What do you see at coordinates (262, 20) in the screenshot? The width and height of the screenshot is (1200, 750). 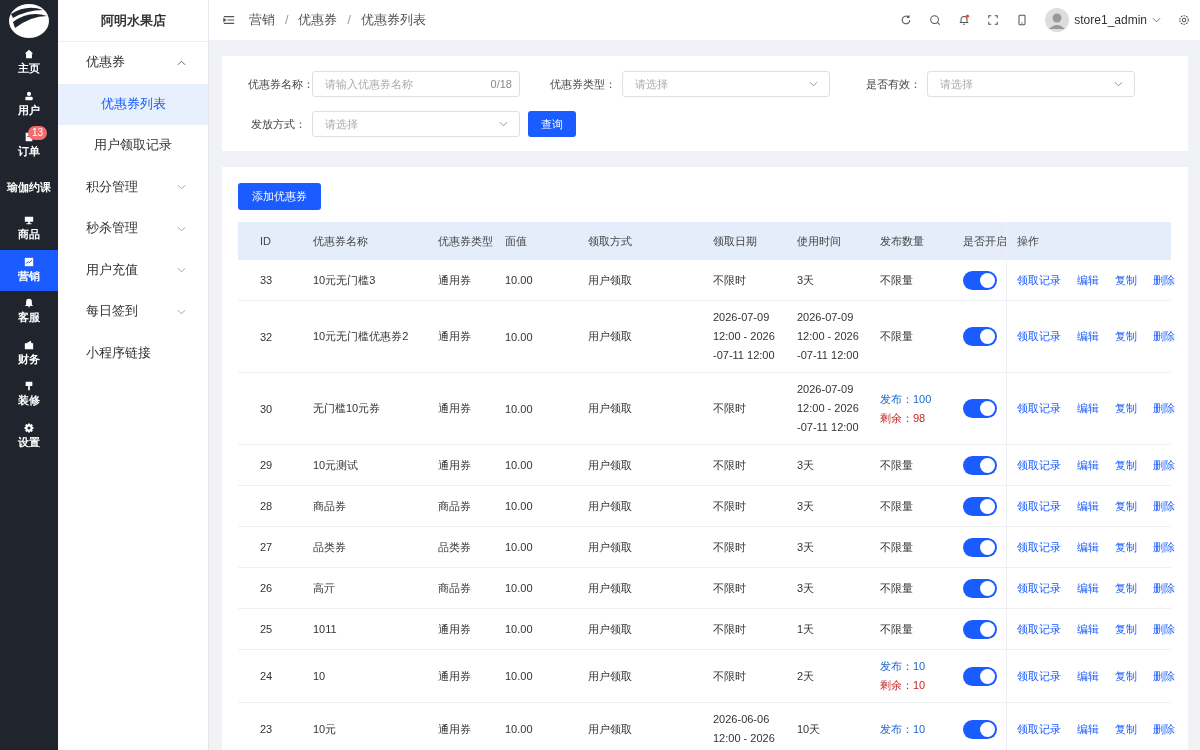 I see `breadcrumb-link: 营销` at bounding box center [262, 20].